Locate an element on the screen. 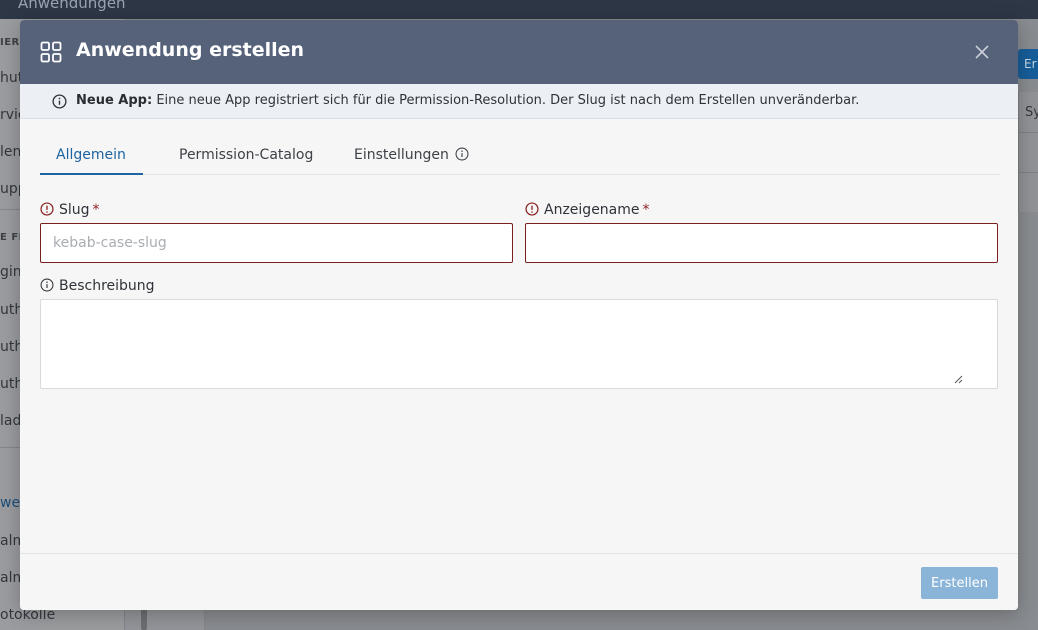 The image size is (1038, 630). banner-bold-label: Neue App: is located at coordinates (114, 100).